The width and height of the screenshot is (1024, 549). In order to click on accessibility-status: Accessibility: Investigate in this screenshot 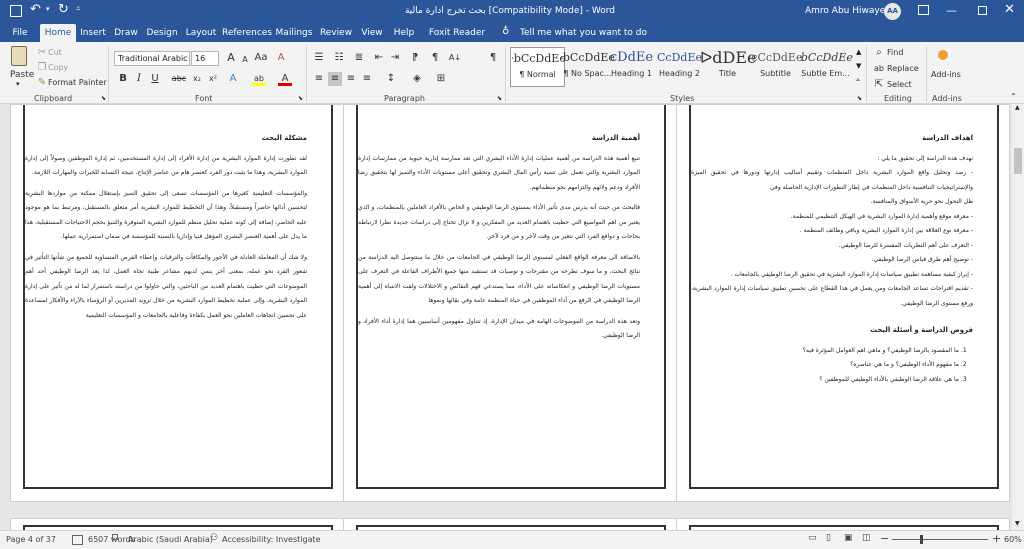, I will do `click(271, 539)`.